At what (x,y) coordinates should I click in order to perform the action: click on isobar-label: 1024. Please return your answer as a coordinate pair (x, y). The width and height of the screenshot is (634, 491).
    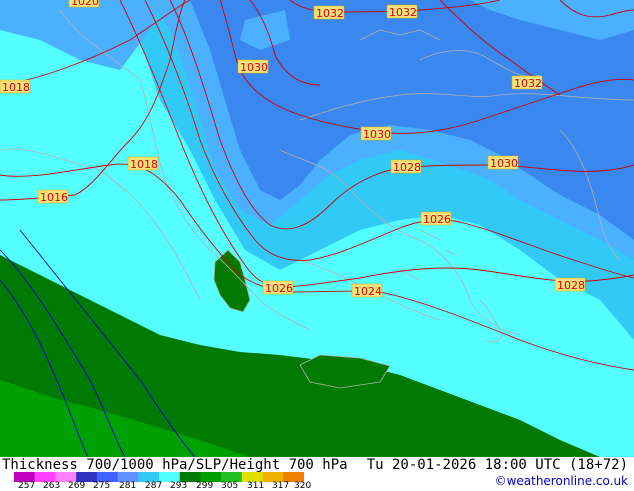
    Looking at the image, I should click on (367, 290).